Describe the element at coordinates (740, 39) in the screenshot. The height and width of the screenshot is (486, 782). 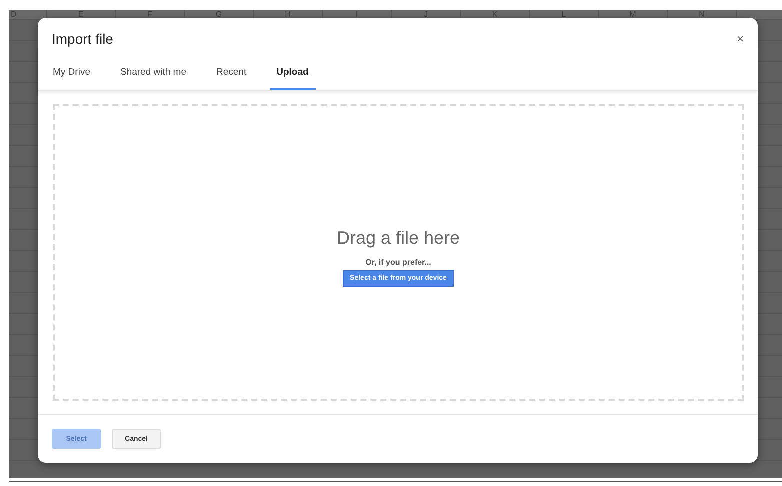
I see `close-button: ×` at that location.